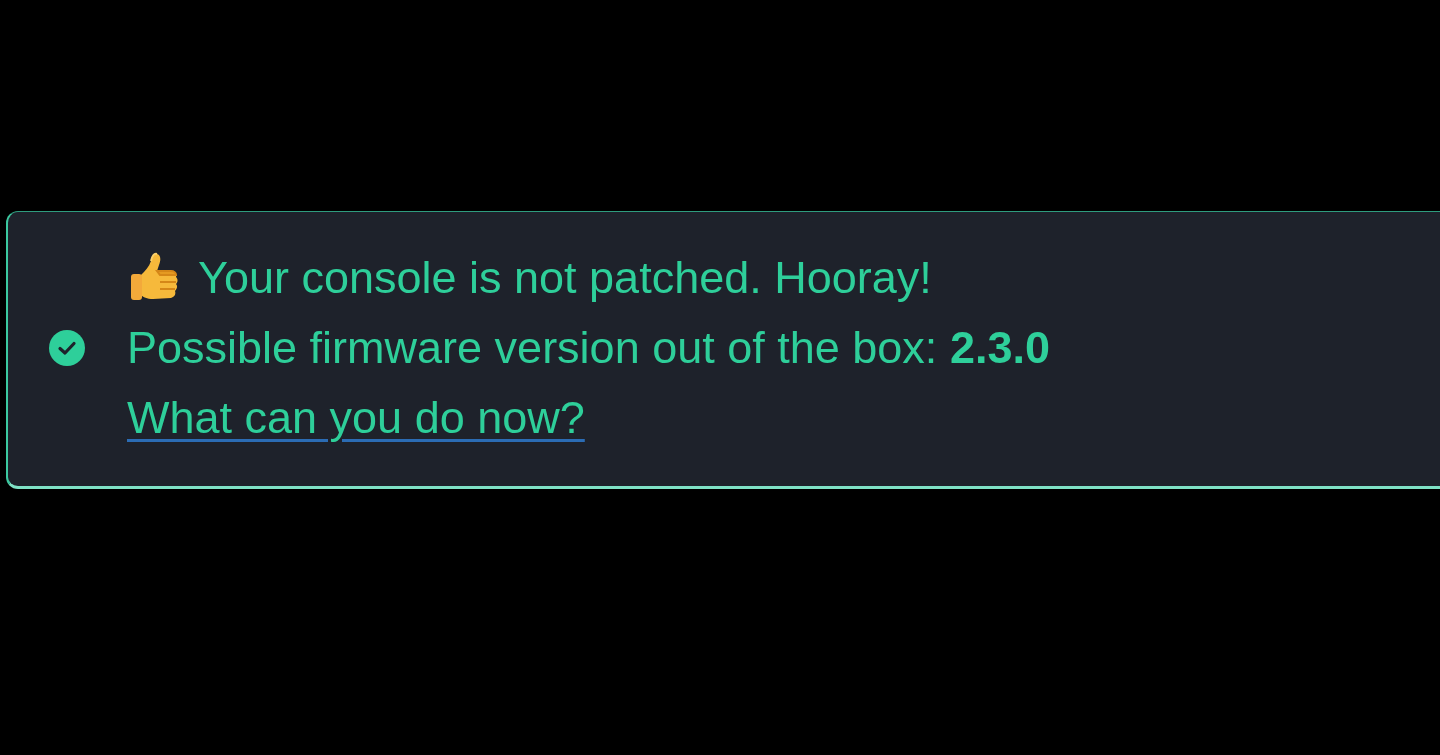 The height and width of the screenshot is (755, 1440). I want to click on check-circle-icon, so click(67, 348).